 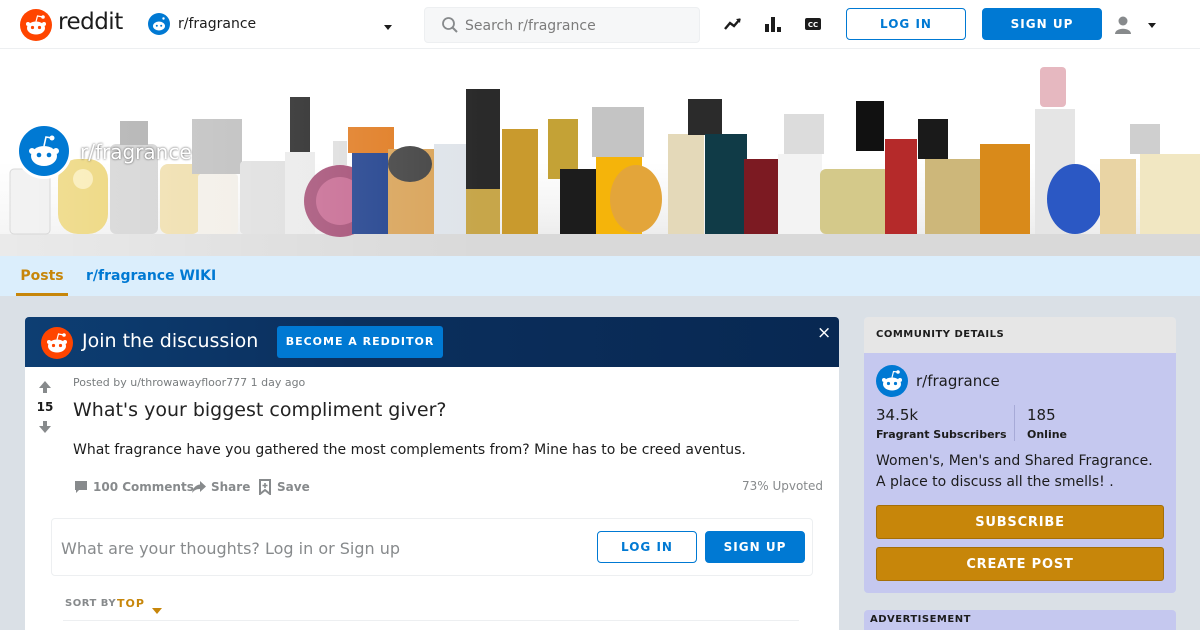 What do you see at coordinates (1041, 415) in the screenshot?
I see `online-count: 185` at bounding box center [1041, 415].